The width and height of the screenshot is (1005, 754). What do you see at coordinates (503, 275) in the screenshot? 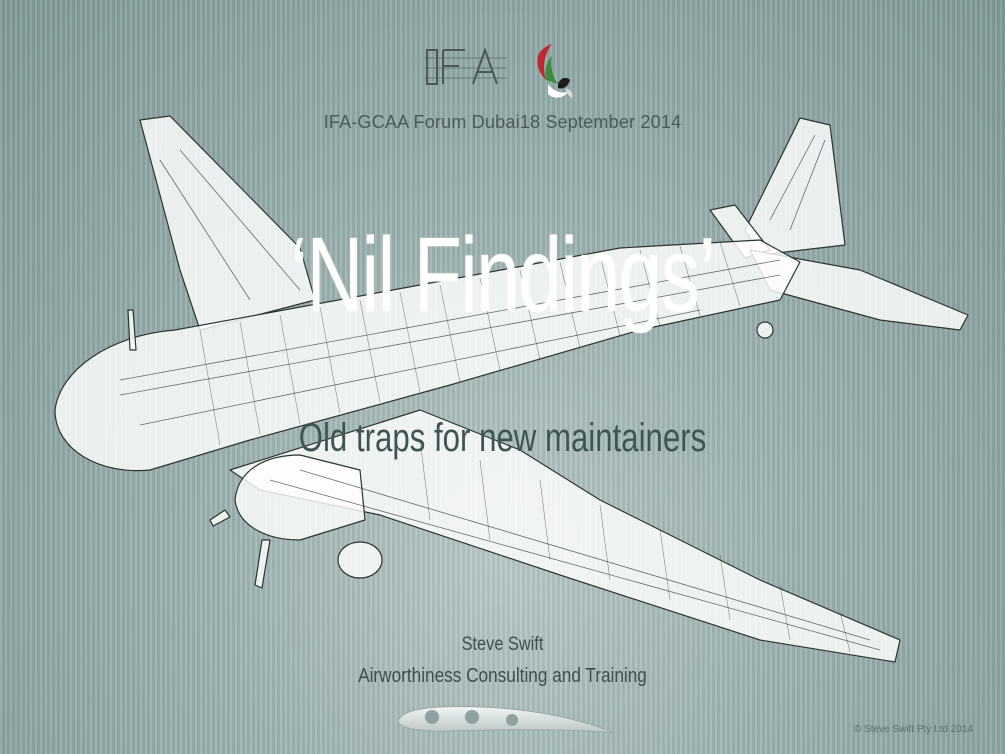
I see `slide-title: ‘Nil Findings’` at bounding box center [503, 275].